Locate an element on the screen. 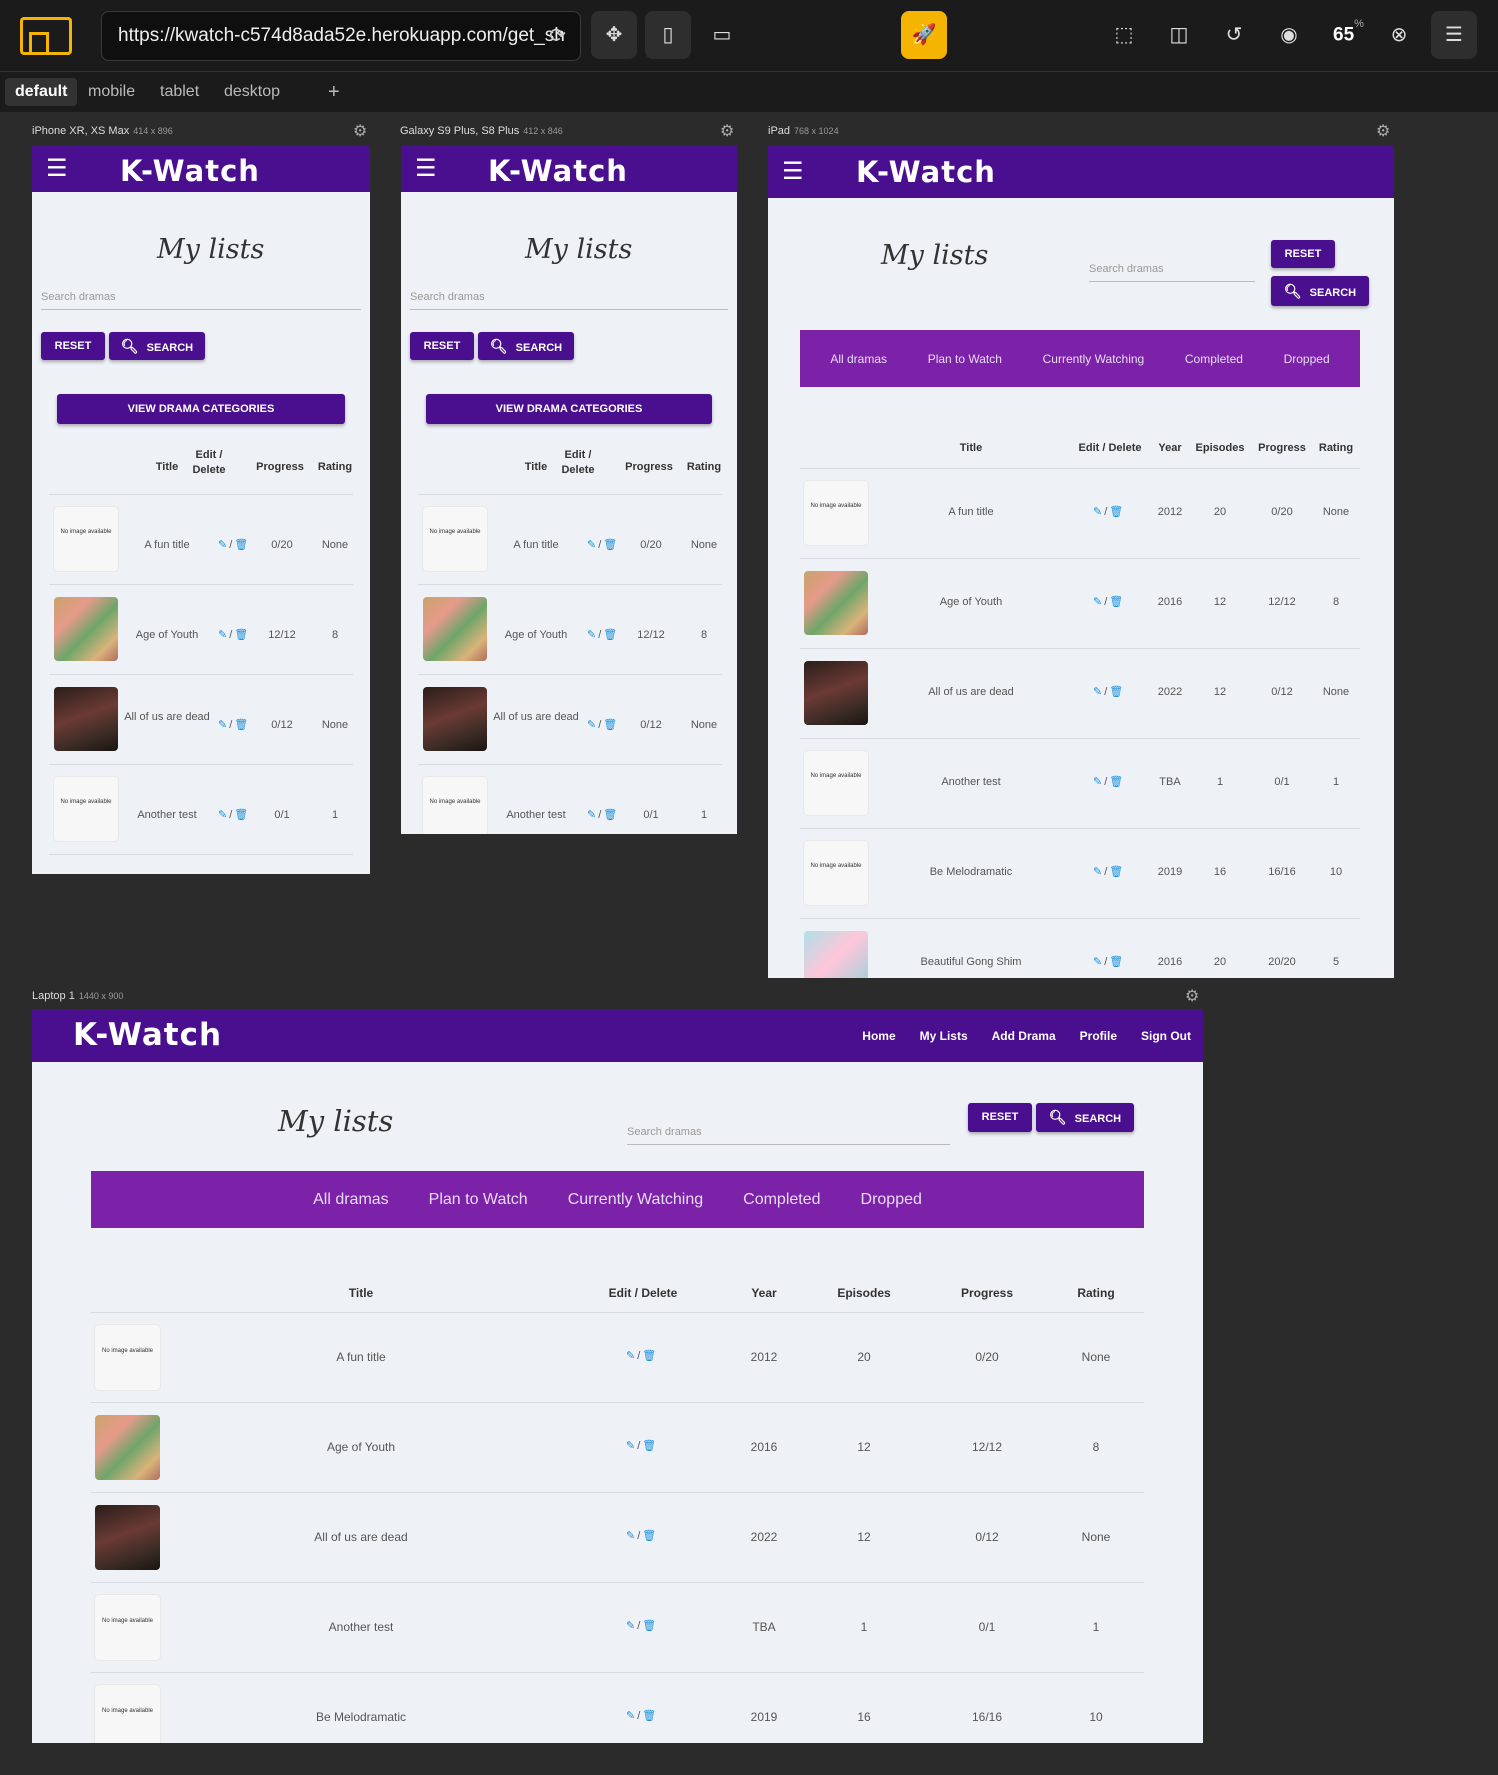 Image resolution: width=1498 pixels, height=1775 pixels. inspect-cursor-icon: ✥ is located at coordinates (614, 35).